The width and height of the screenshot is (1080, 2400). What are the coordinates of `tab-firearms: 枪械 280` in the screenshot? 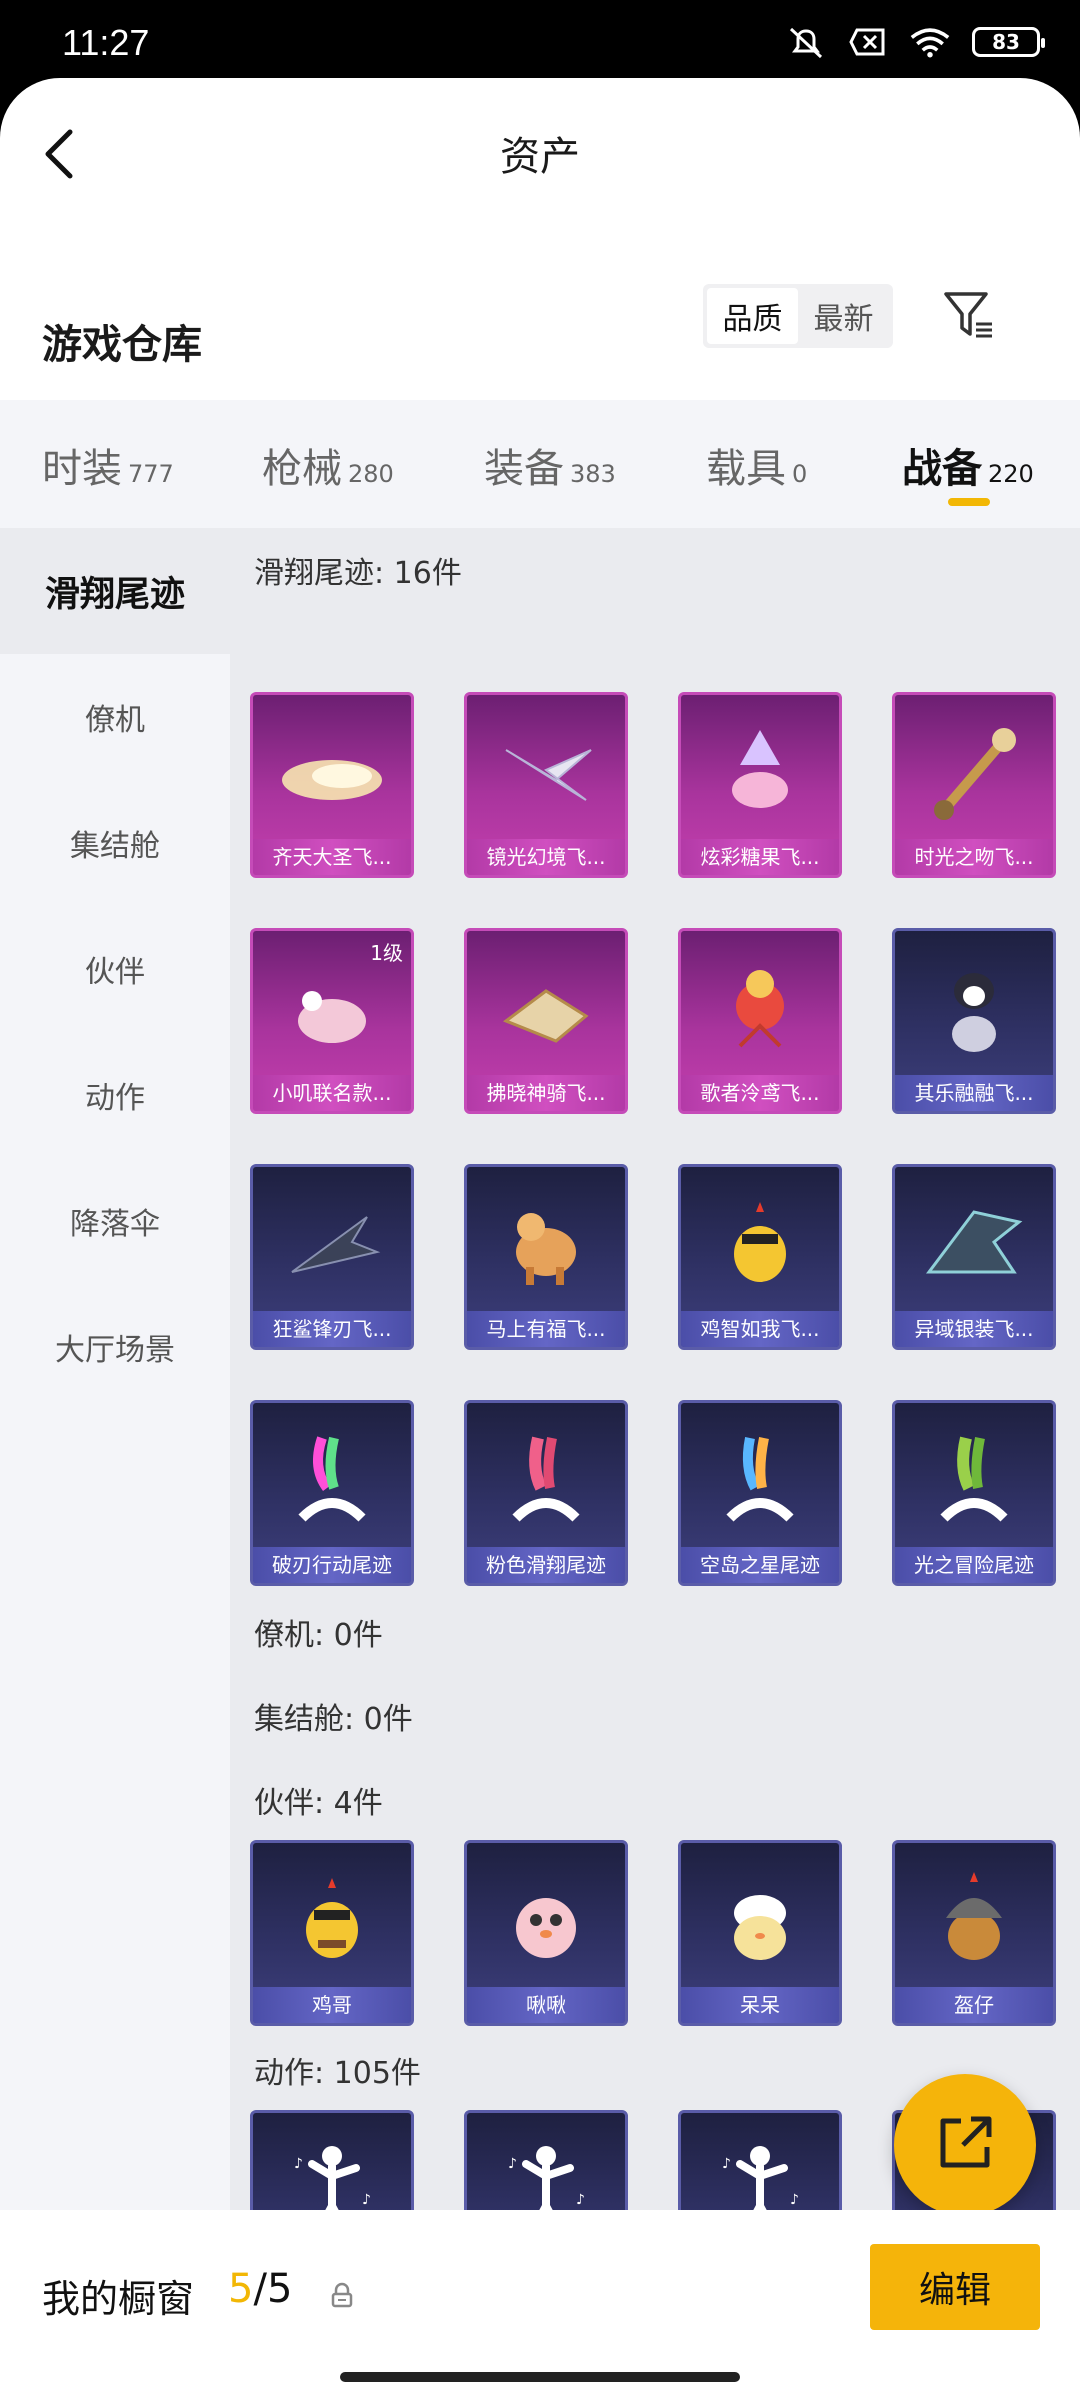 It's located at (328, 465).